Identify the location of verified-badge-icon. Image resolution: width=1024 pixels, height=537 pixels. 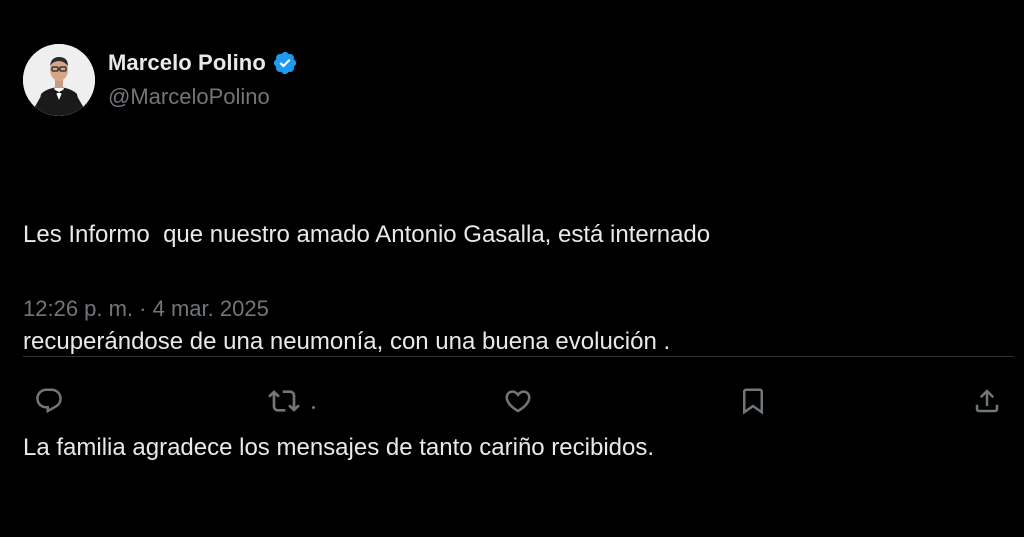
(285, 63).